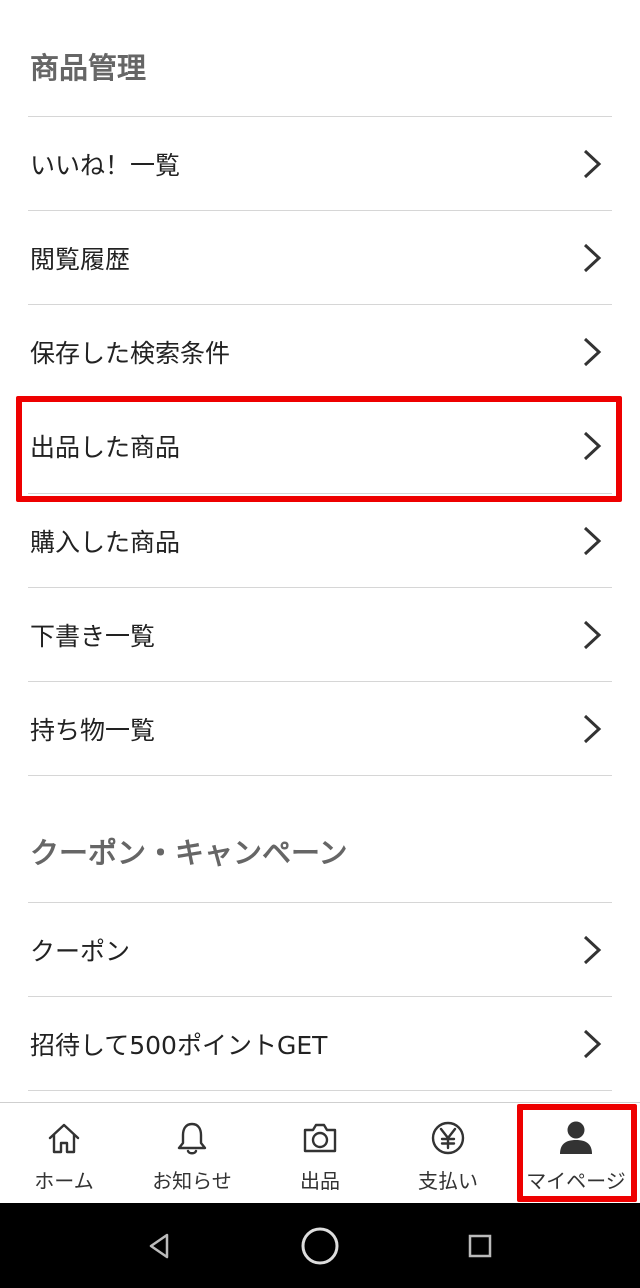 The image size is (640, 1288). I want to click on back-icon, so click(160, 1246).